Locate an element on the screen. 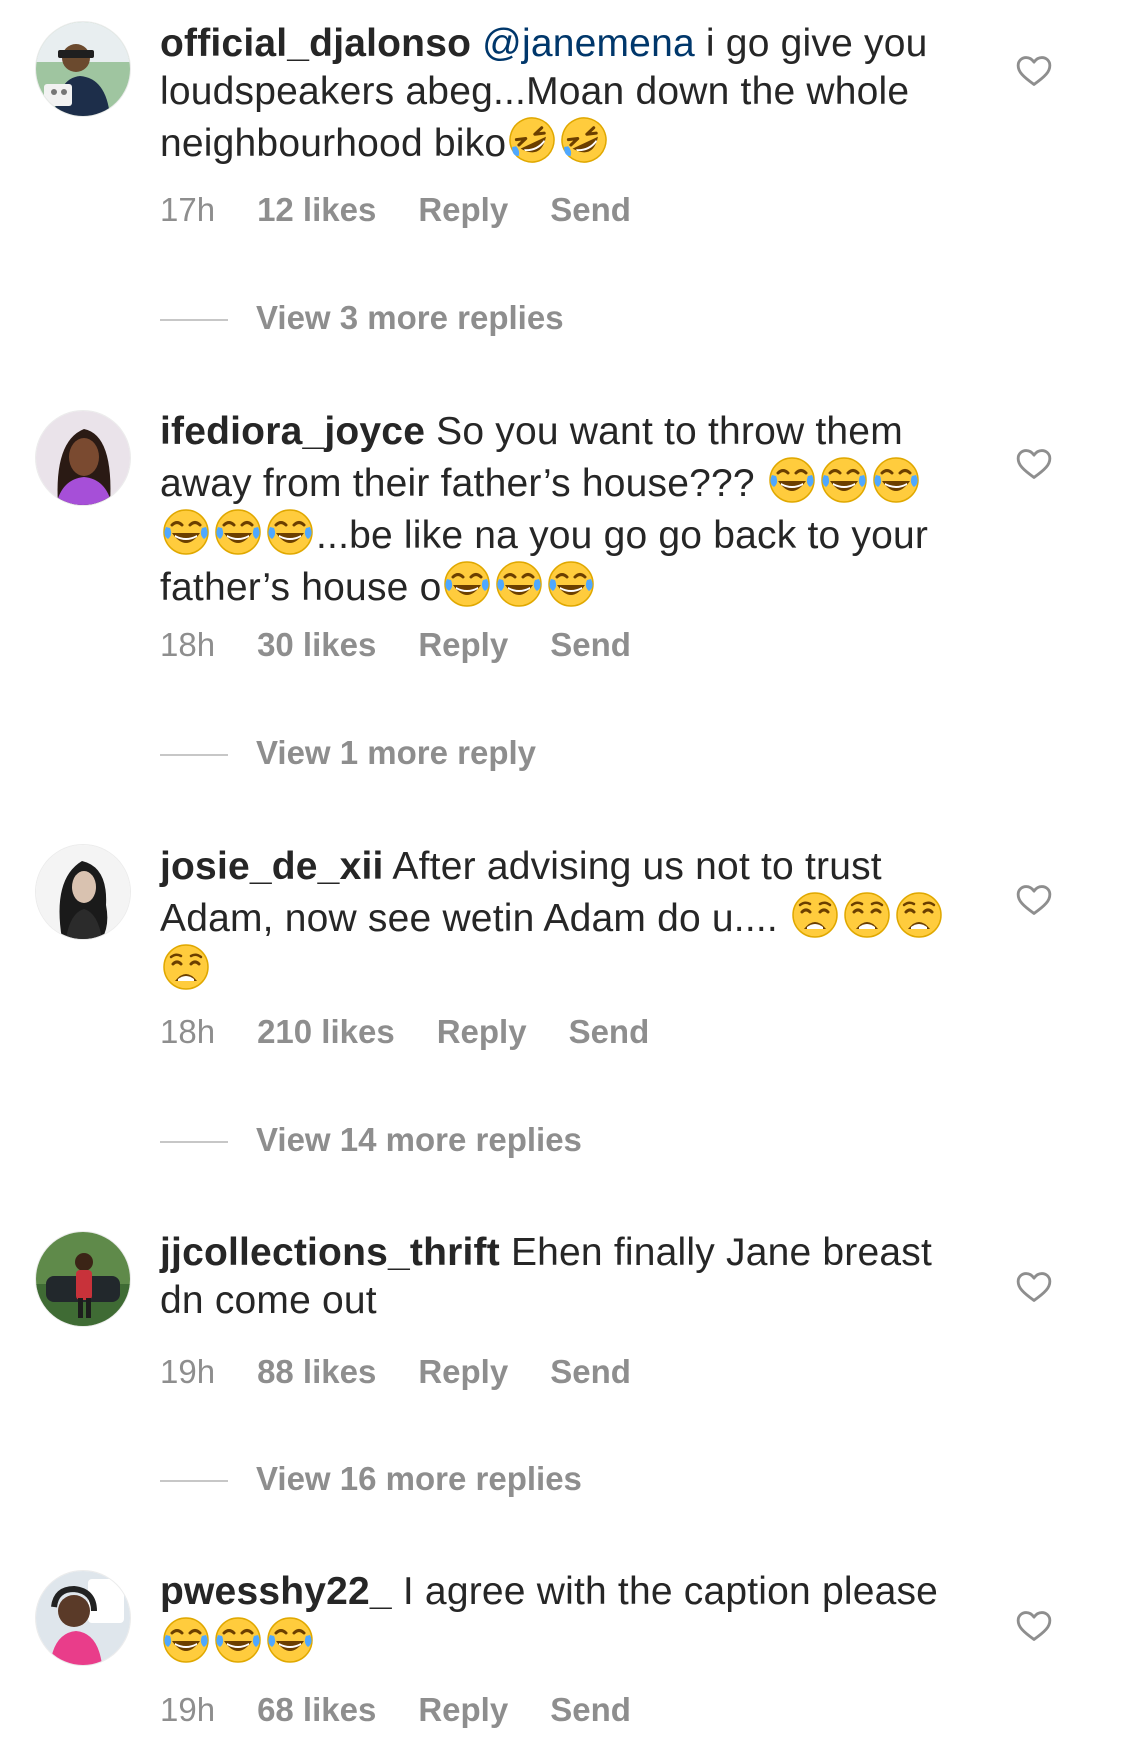 The image size is (1125, 1740). view-more-replies-button: View 14 more replies is located at coordinates (371, 1140).